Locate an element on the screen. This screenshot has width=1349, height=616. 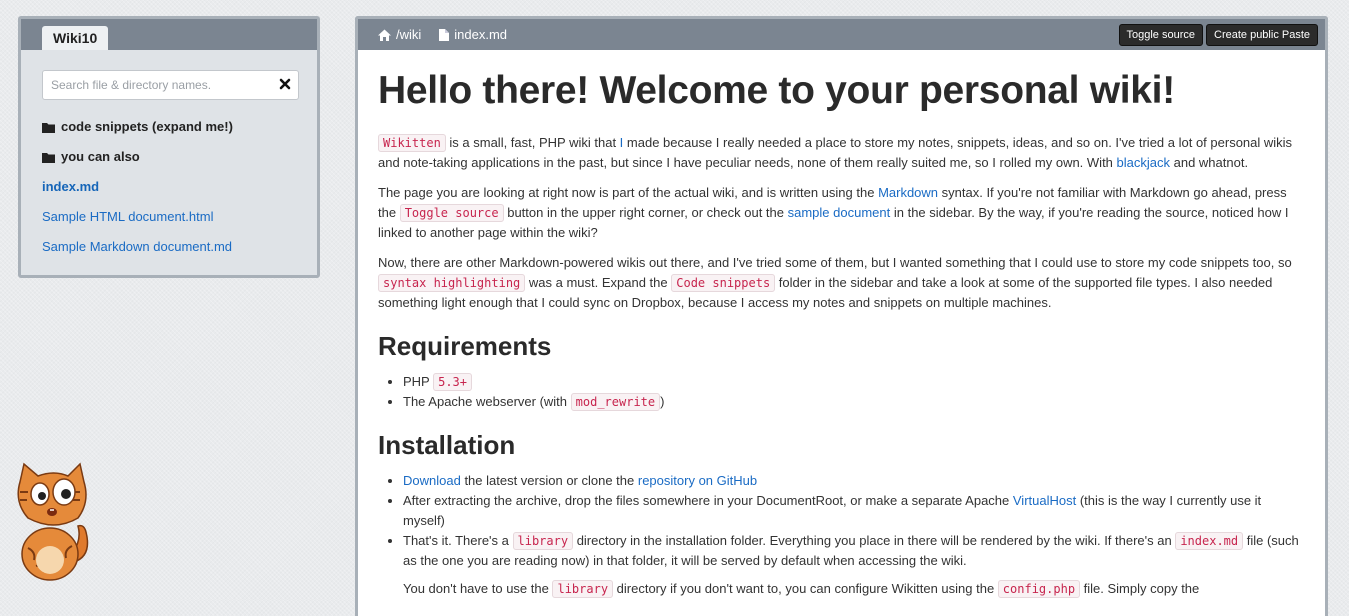
cat-mascot-icon is located at coordinates (53, 521).